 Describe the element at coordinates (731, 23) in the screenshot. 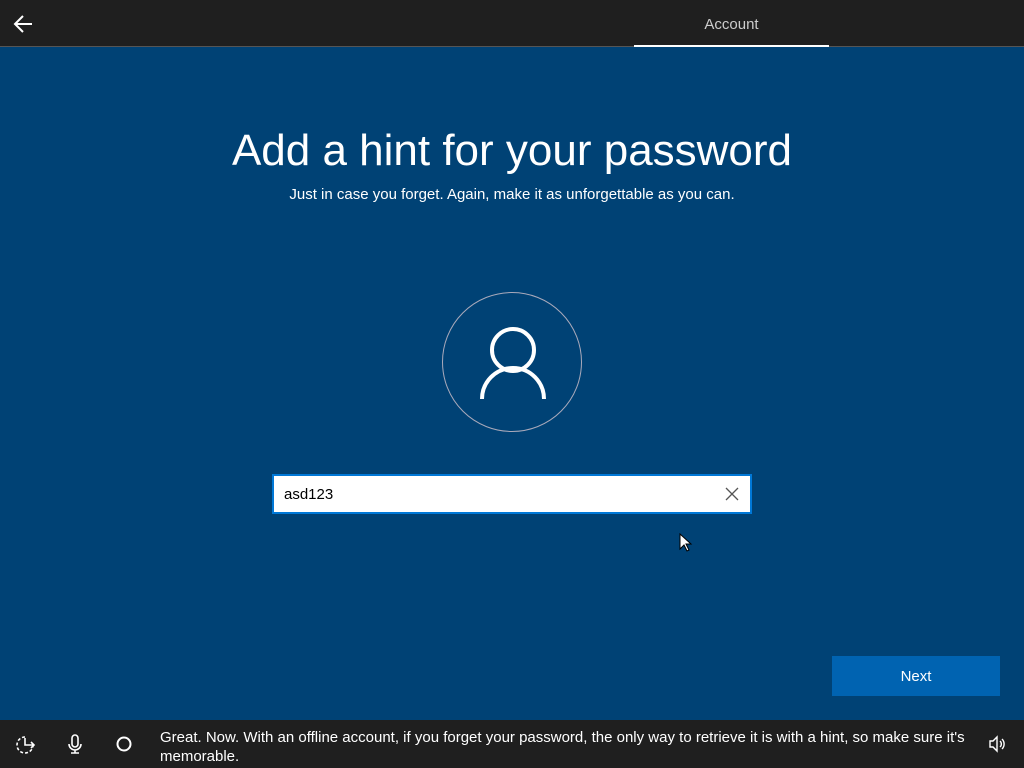

I see `tab-account: Account` at that location.